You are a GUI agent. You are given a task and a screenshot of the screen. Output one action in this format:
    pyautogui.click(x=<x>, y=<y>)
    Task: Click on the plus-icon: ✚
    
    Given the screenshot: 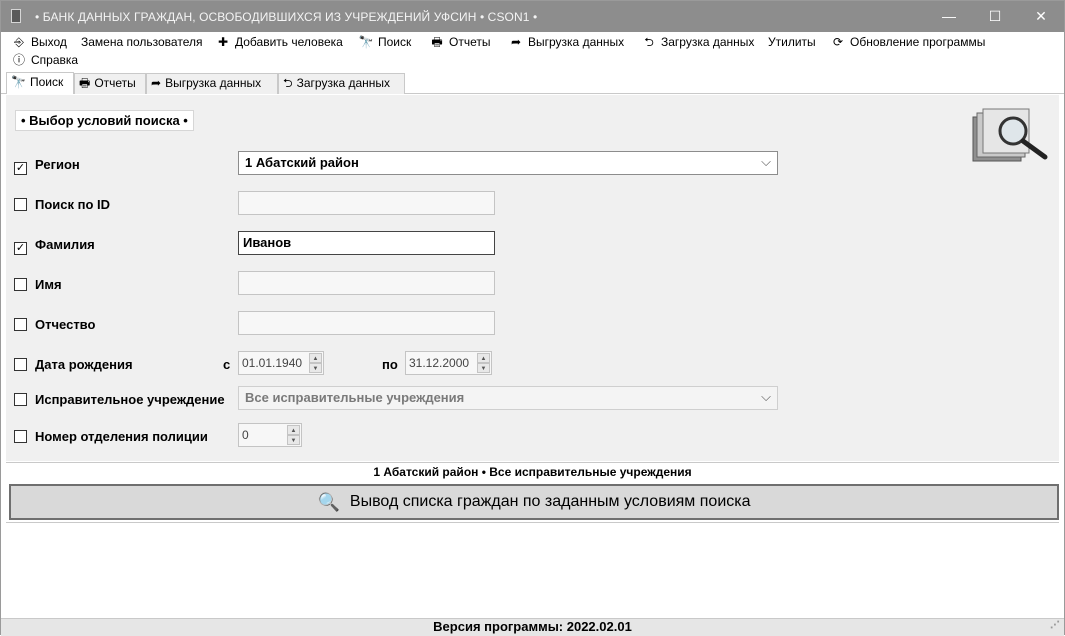 What is the action you would take?
    pyautogui.click(x=223, y=42)
    